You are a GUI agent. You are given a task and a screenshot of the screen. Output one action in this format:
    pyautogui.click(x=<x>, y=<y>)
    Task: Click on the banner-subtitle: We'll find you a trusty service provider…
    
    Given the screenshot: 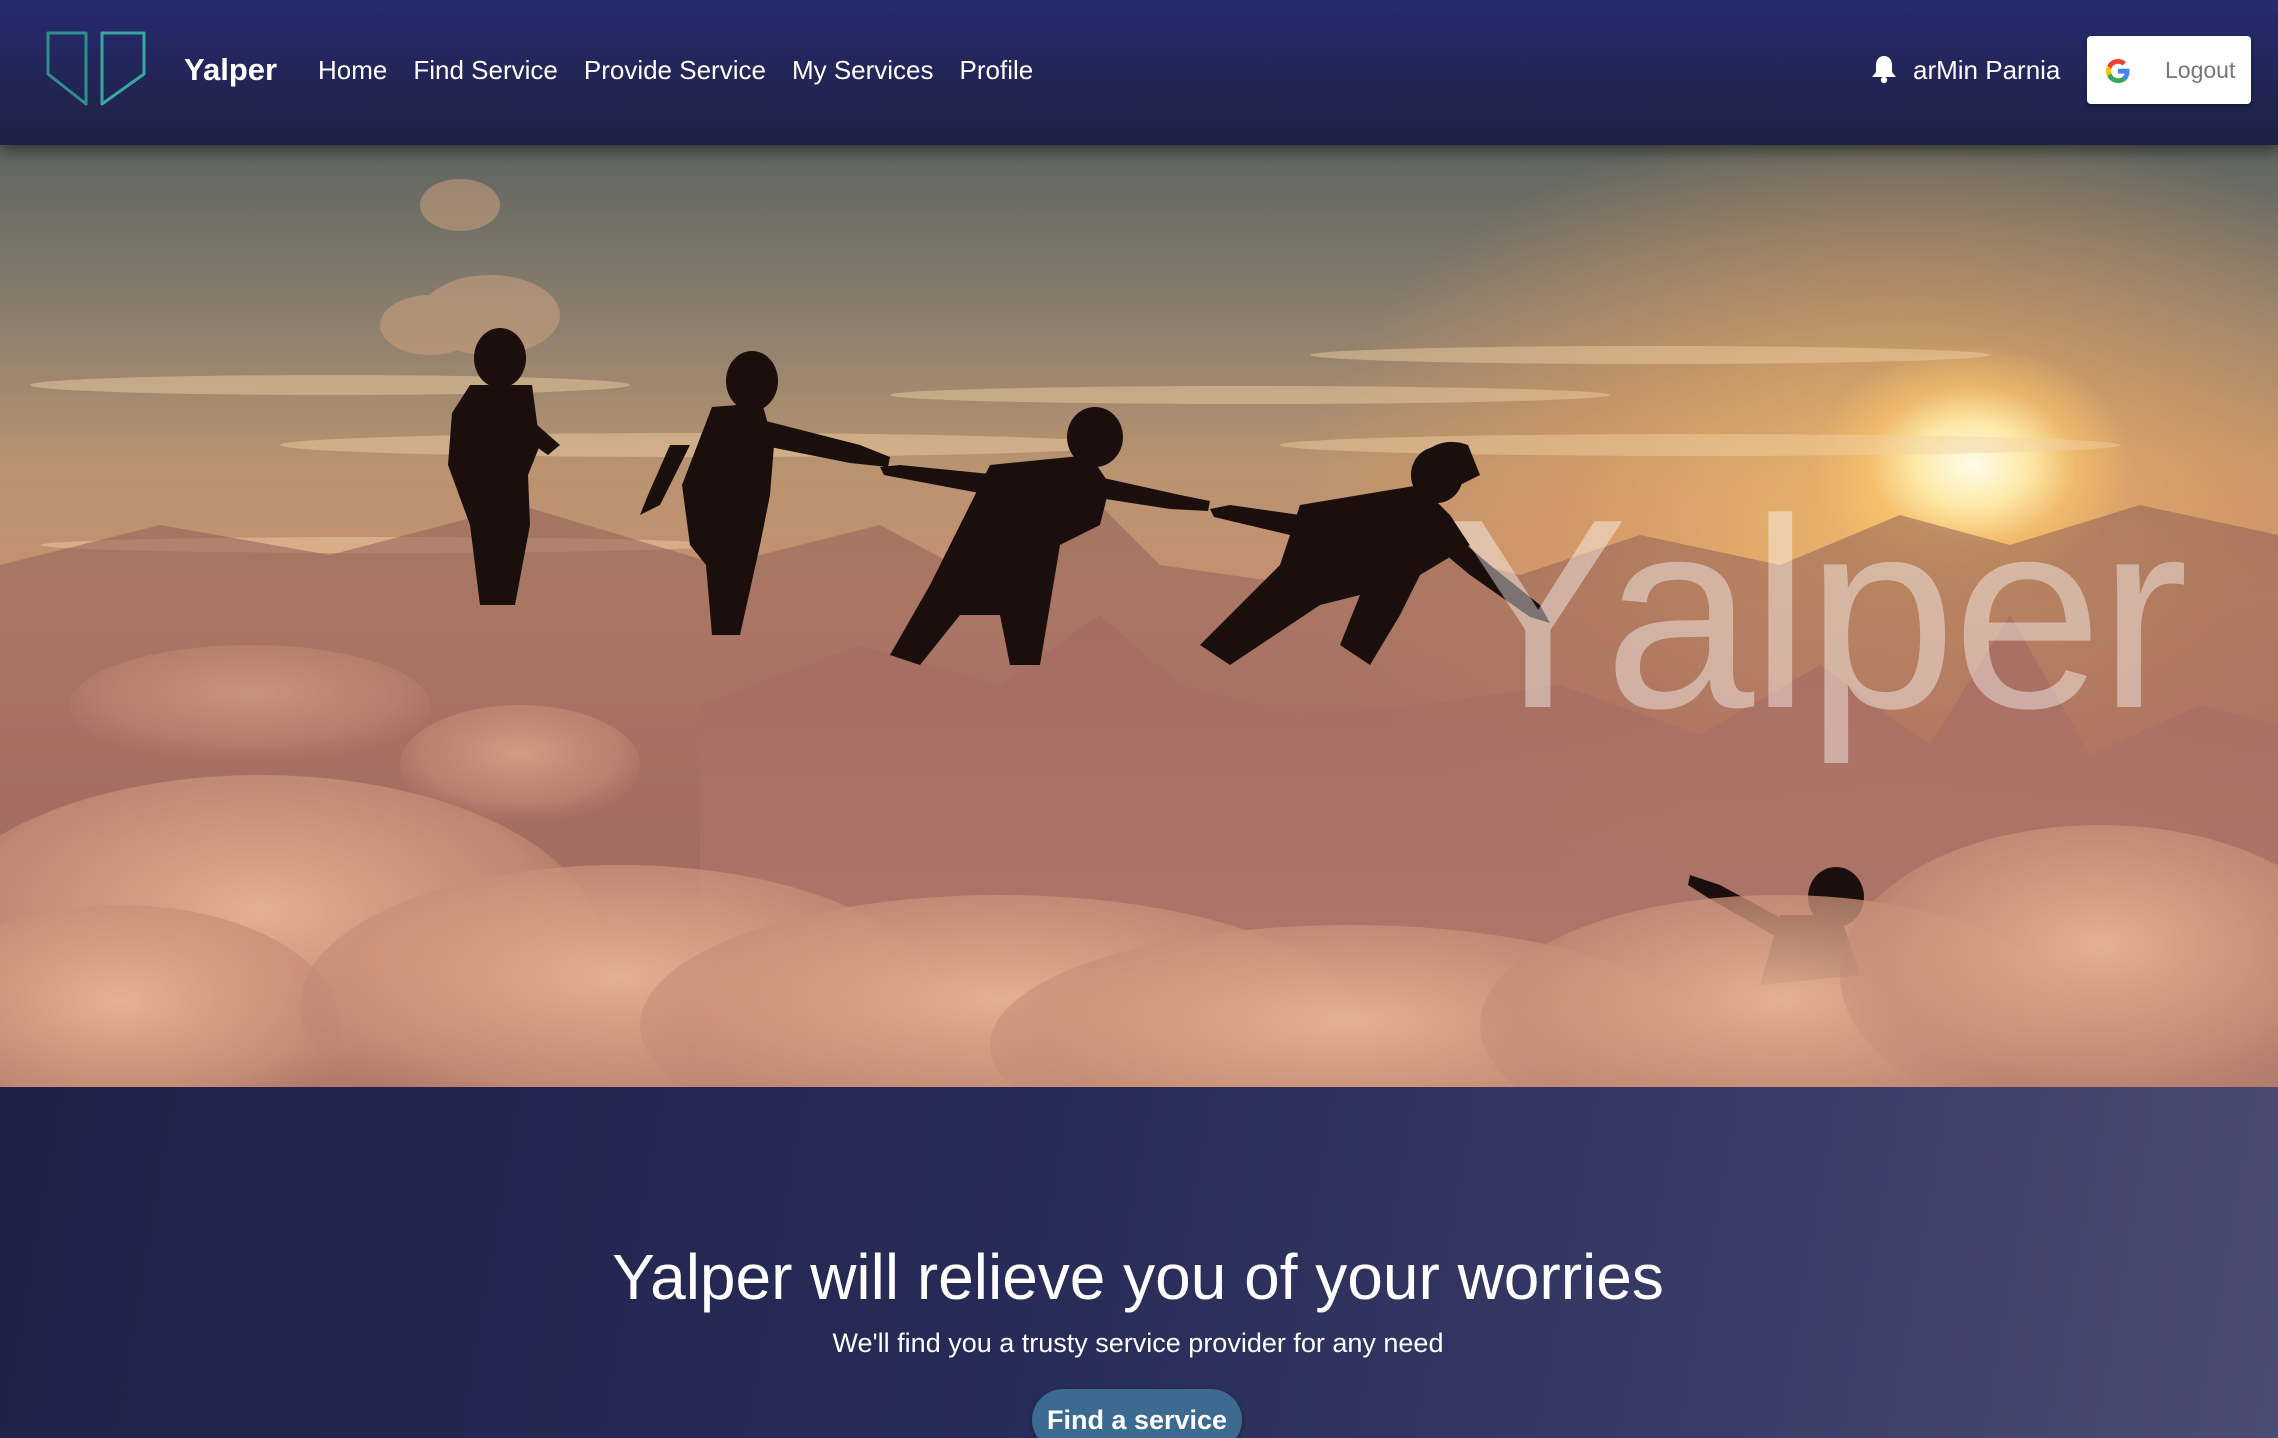 What is the action you would take?
    pyautogui.click(x=1138, y=1343)
    